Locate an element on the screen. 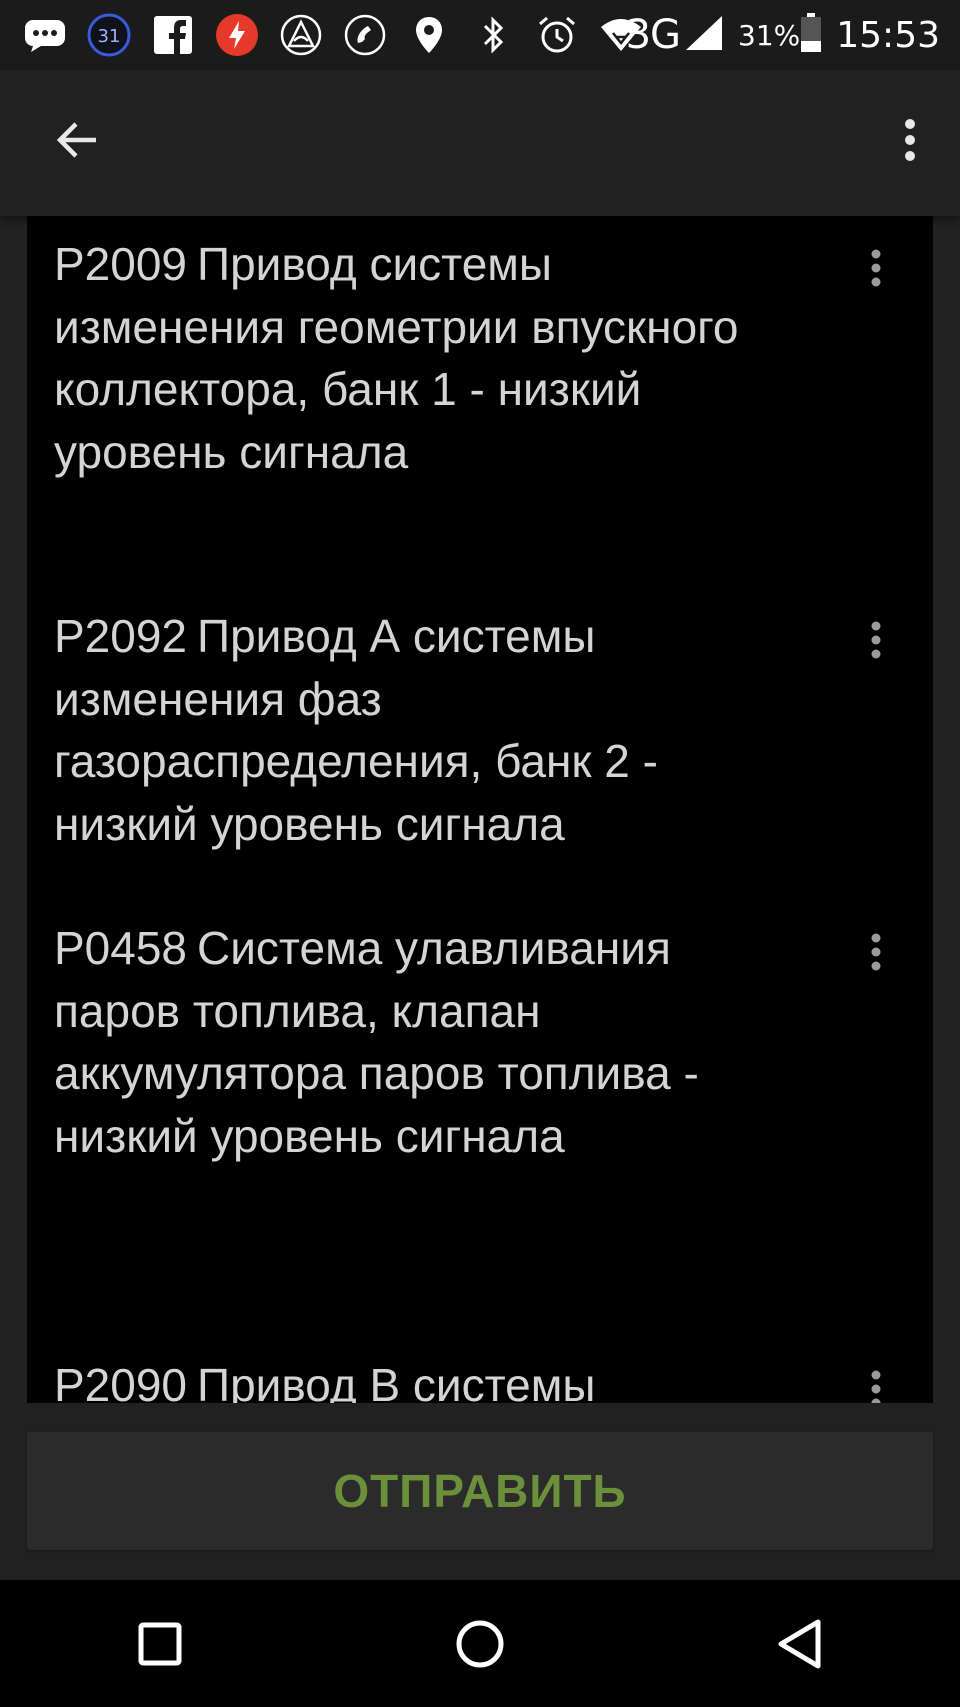 This screenshot has height=1707, width=960. calendar-day-label: 31 is located at coordinates (109, 36).